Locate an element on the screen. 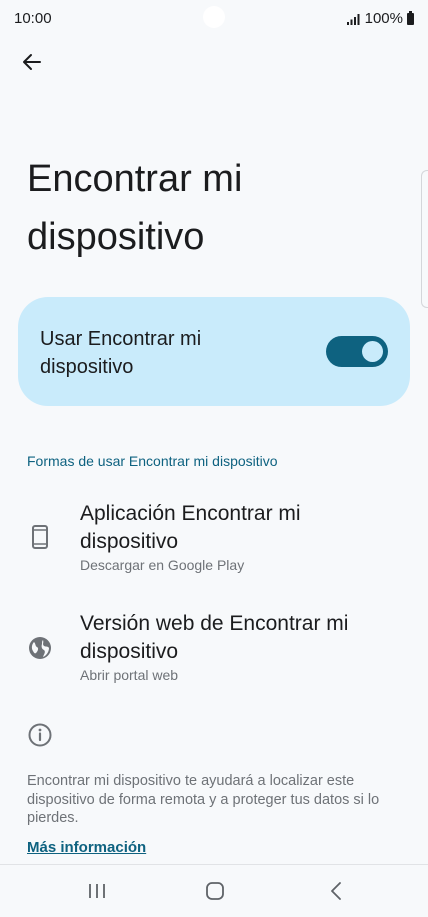 This screenshot has width=428, height=917. master-toggle-switch is located at coordinates (357, 351).